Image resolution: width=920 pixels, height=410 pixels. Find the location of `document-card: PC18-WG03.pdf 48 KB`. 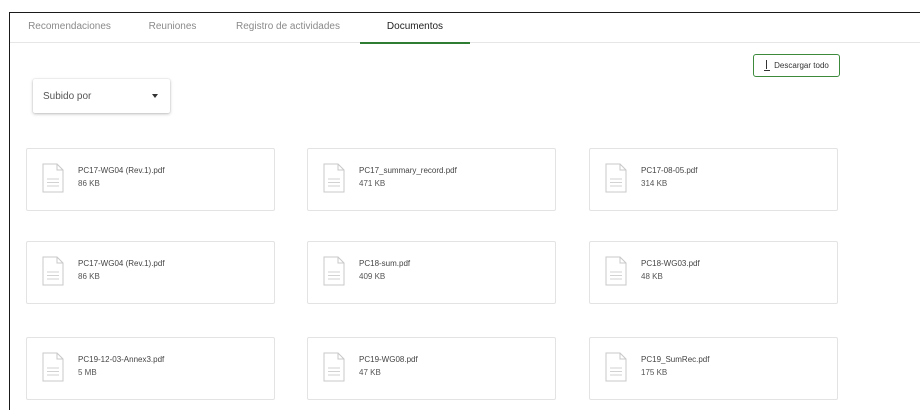

document-card: PC18-WG03.pdf 48 KB is located at coordinates (713, 272).